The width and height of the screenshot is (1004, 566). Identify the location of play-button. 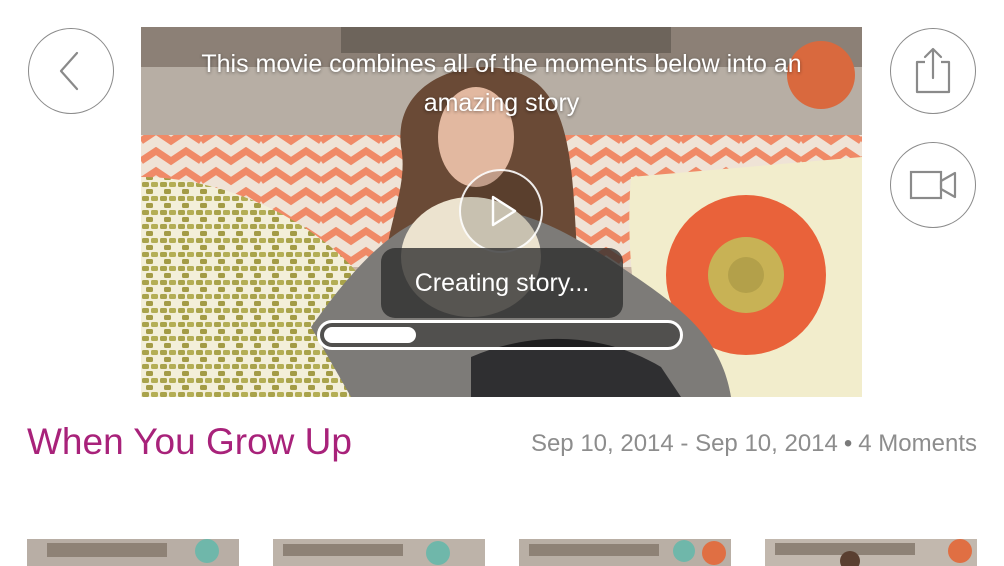
(501, 211).